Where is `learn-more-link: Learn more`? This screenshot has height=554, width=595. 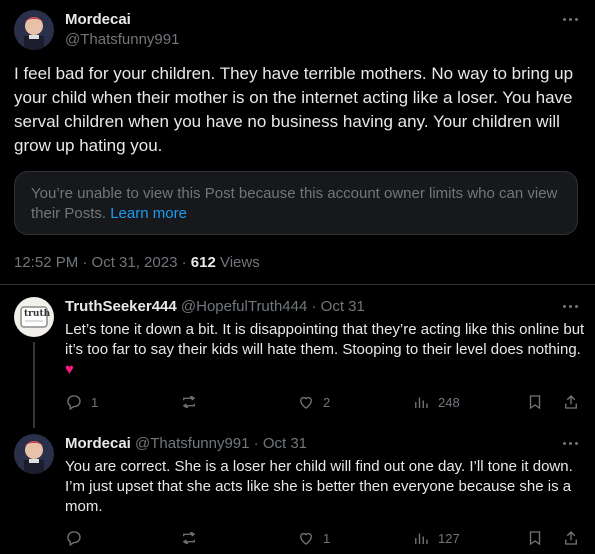 learn-more-link: Learn more is located at coordinates (148, 213).